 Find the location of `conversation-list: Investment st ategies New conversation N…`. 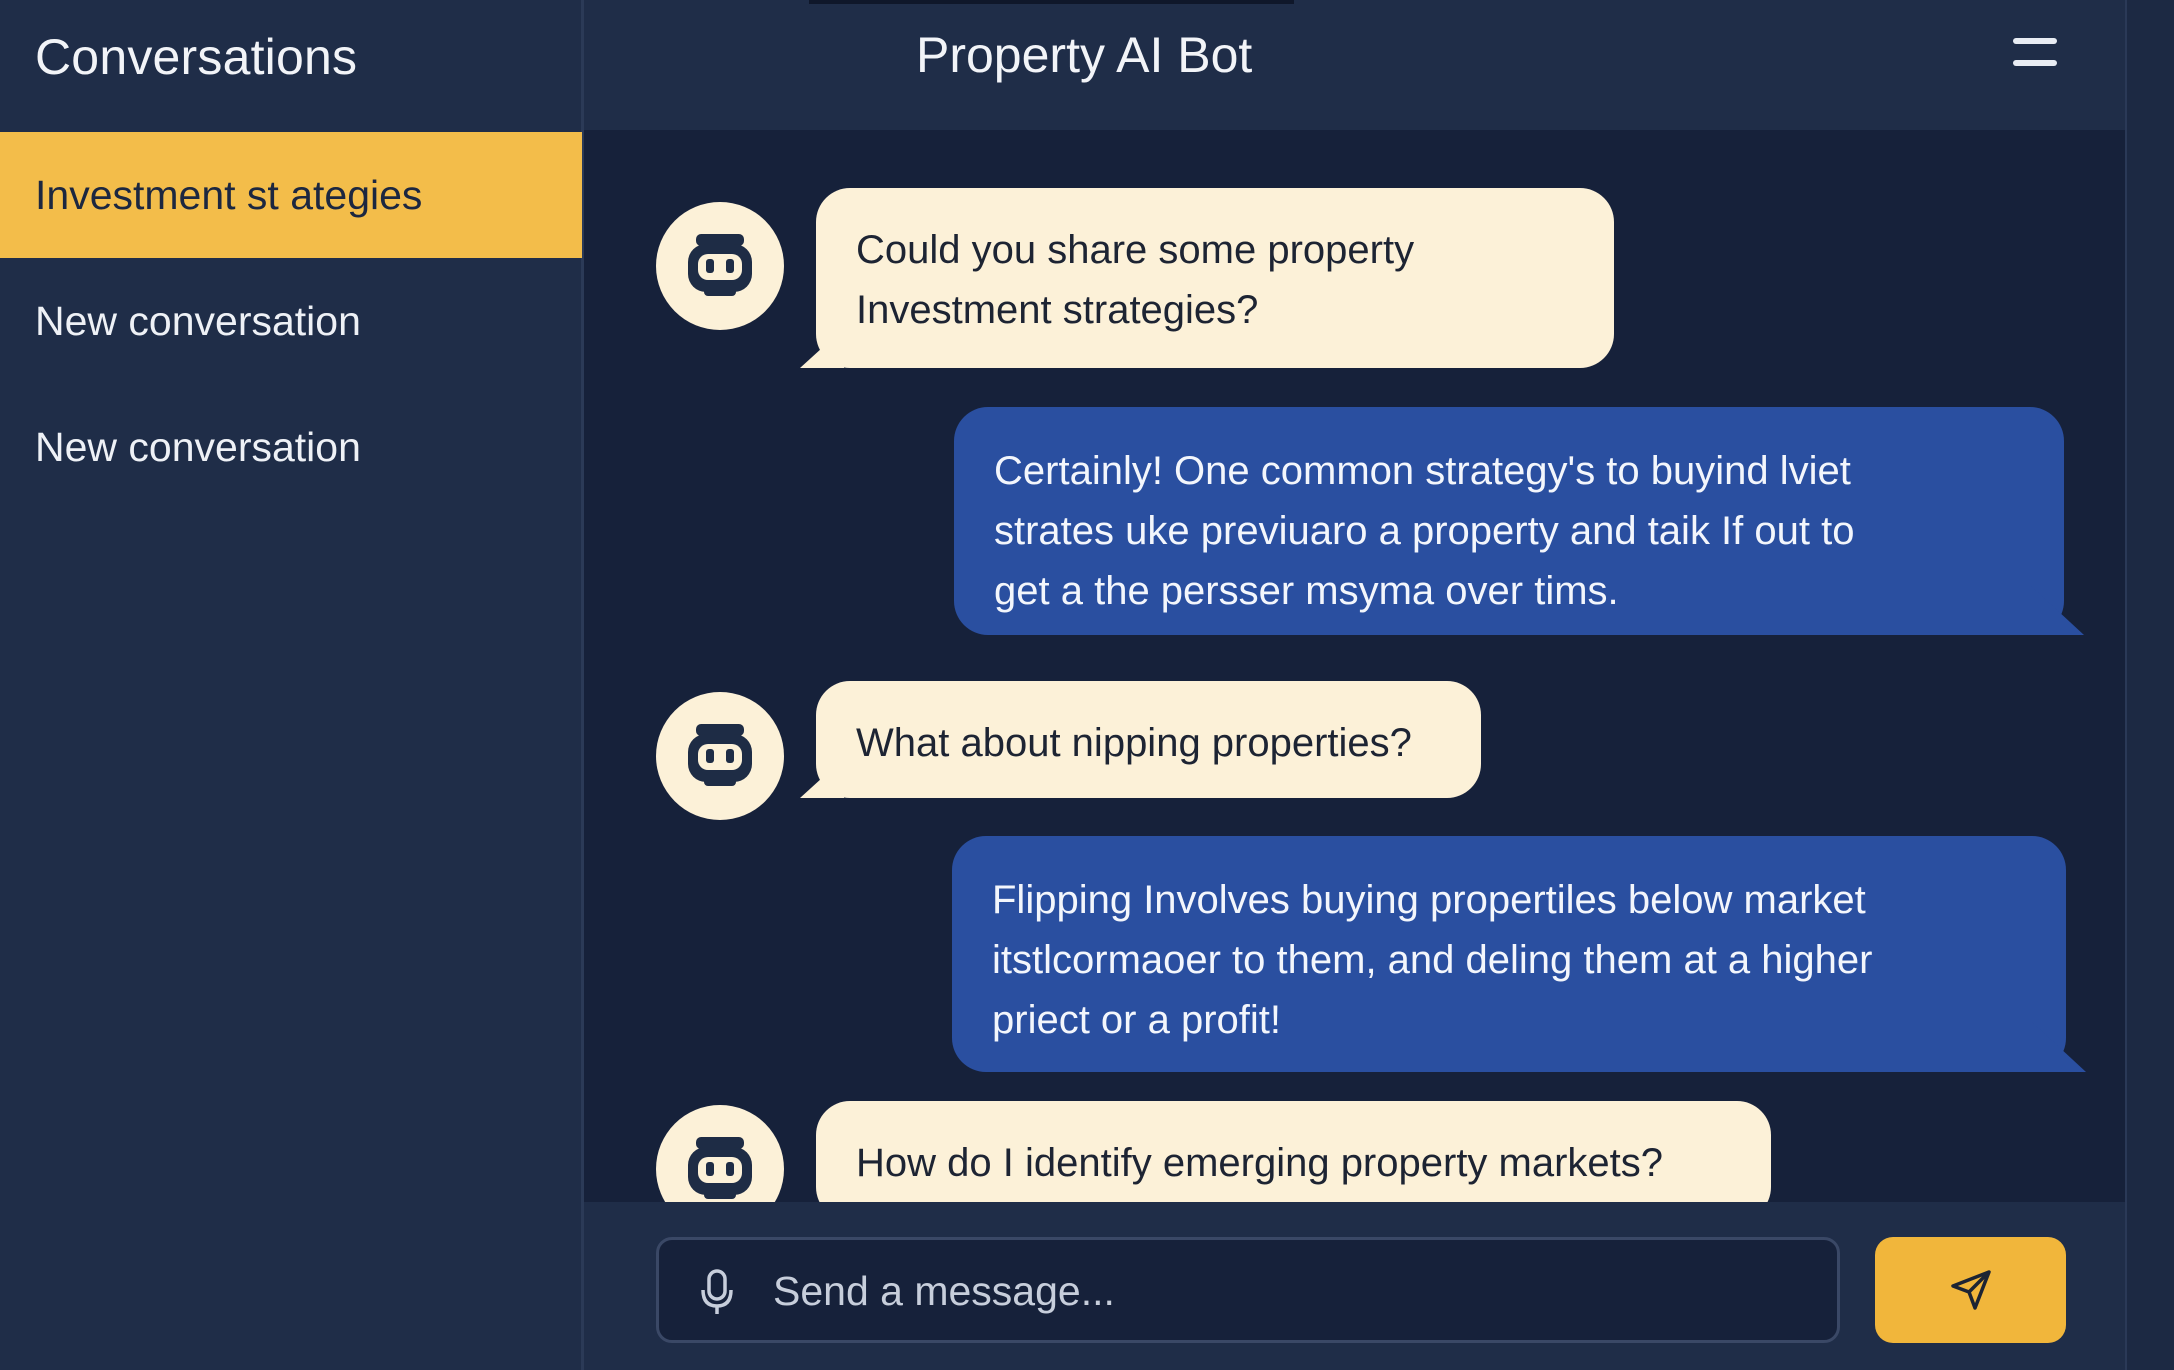

conversation-list: Investment st ategies New conversation N… is located at coordinates (291, 321).